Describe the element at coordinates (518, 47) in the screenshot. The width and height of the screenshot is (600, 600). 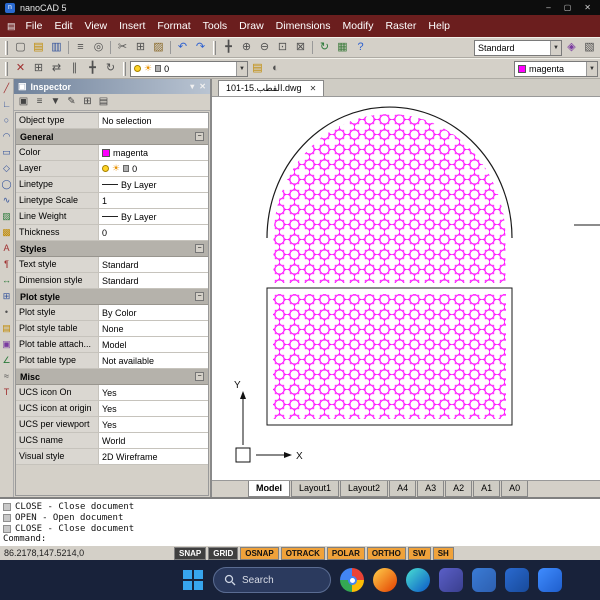
I see `text-style-combo: Standard ▼` at that location.